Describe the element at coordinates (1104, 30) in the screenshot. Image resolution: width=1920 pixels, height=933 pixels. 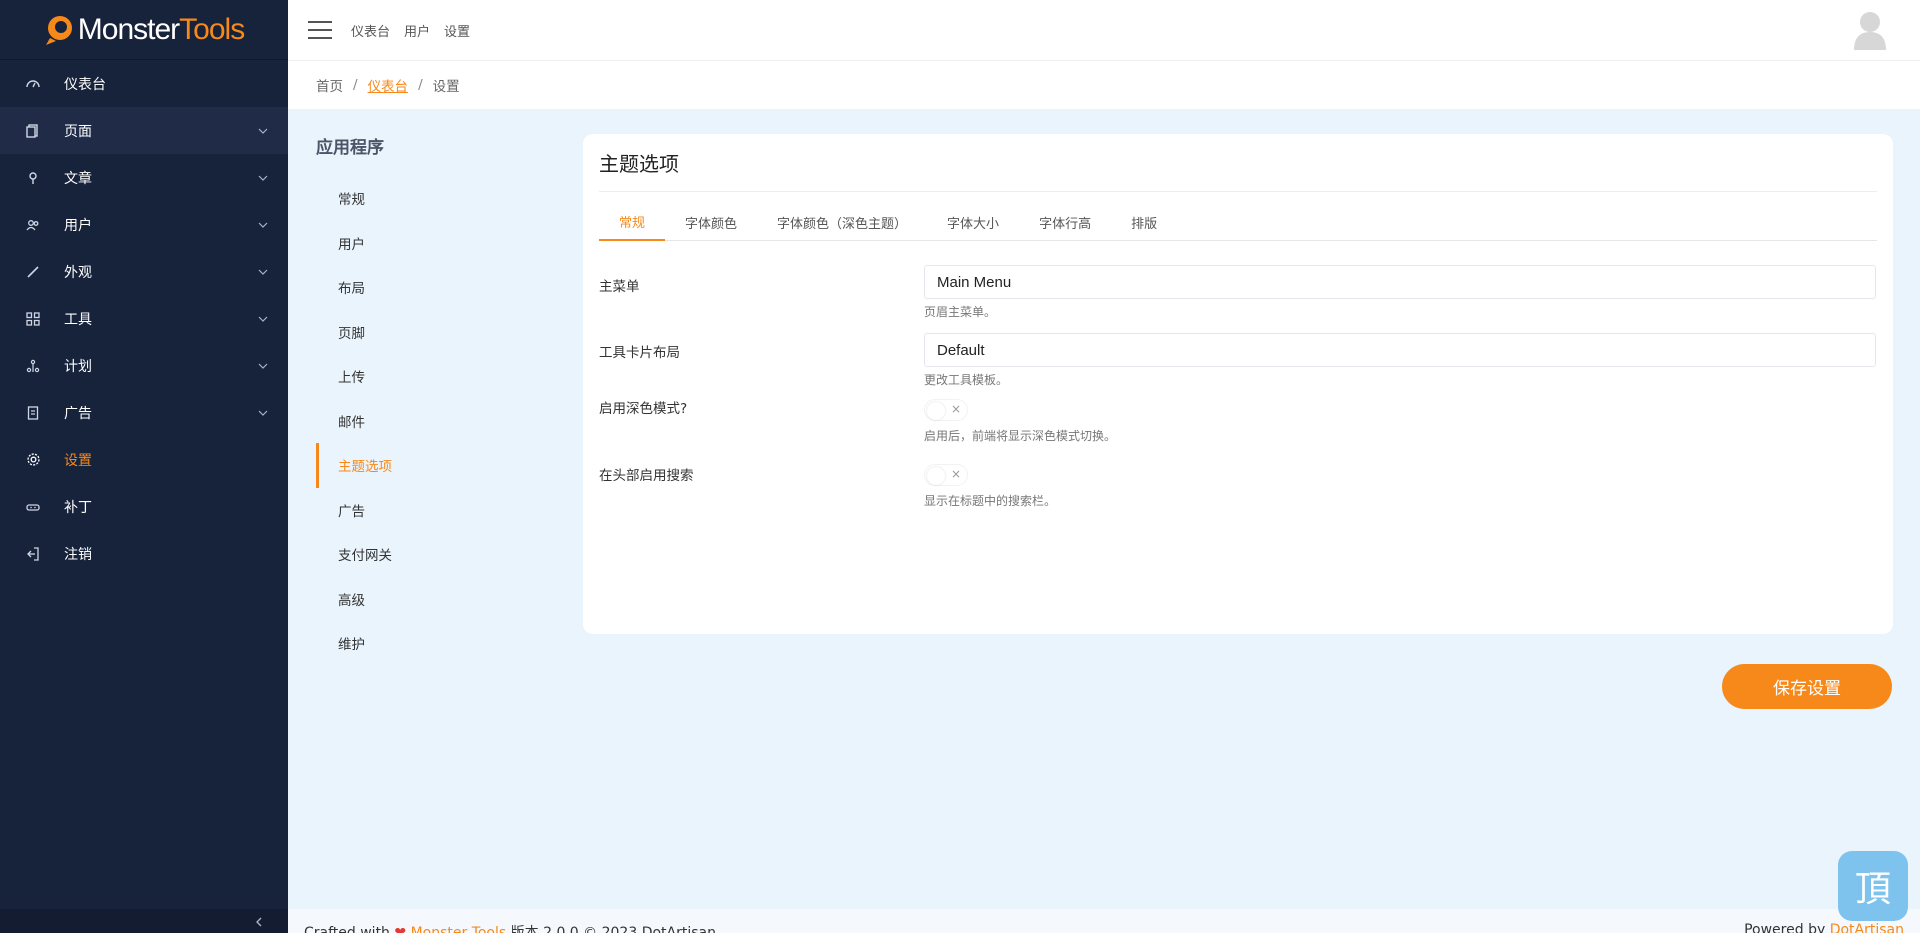
I see `topbar: 仪表台 用户 设置` at that location.